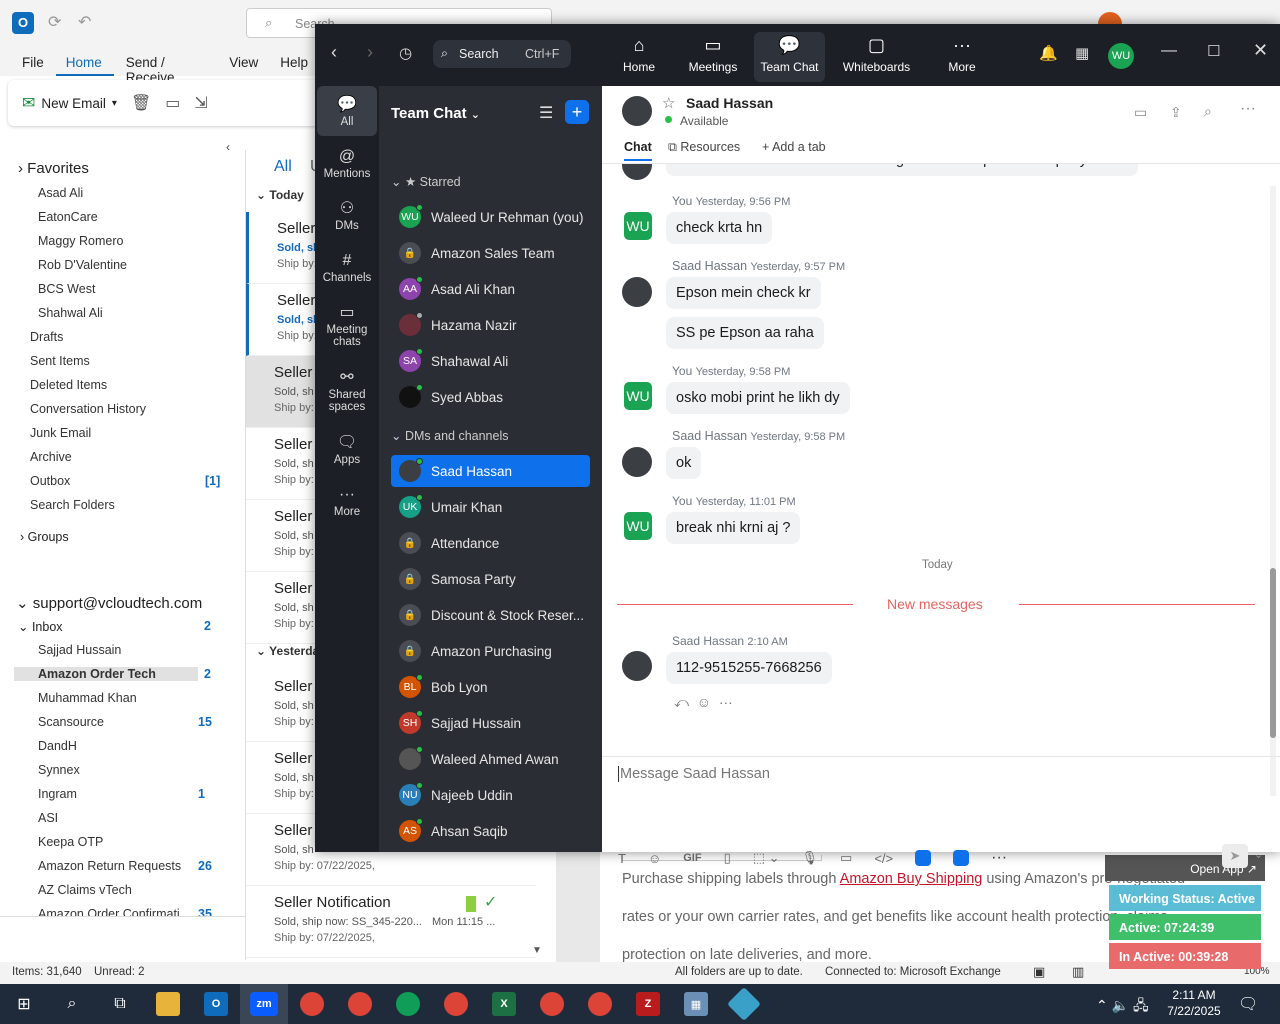 Image resolution: width=1280 pixels, height=1024 pixels. Describe the element at coordinates (114, 103) in the screenshot. I see `chevron-down-icon: ▾` at that location.